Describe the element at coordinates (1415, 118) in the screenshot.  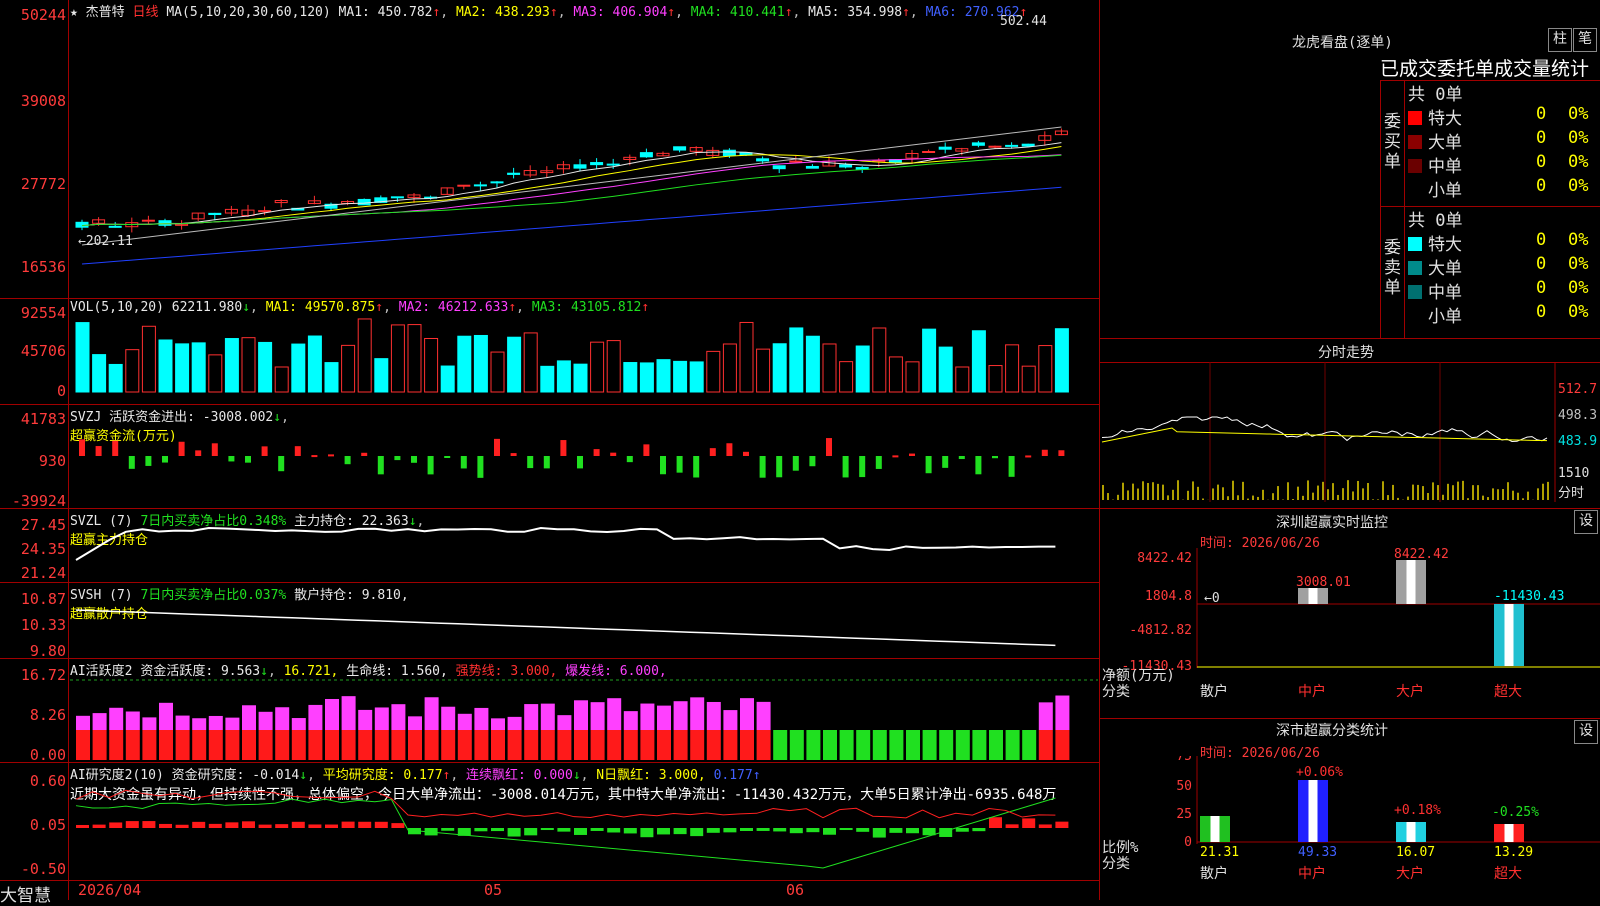
I see `color-swatch` at that location.